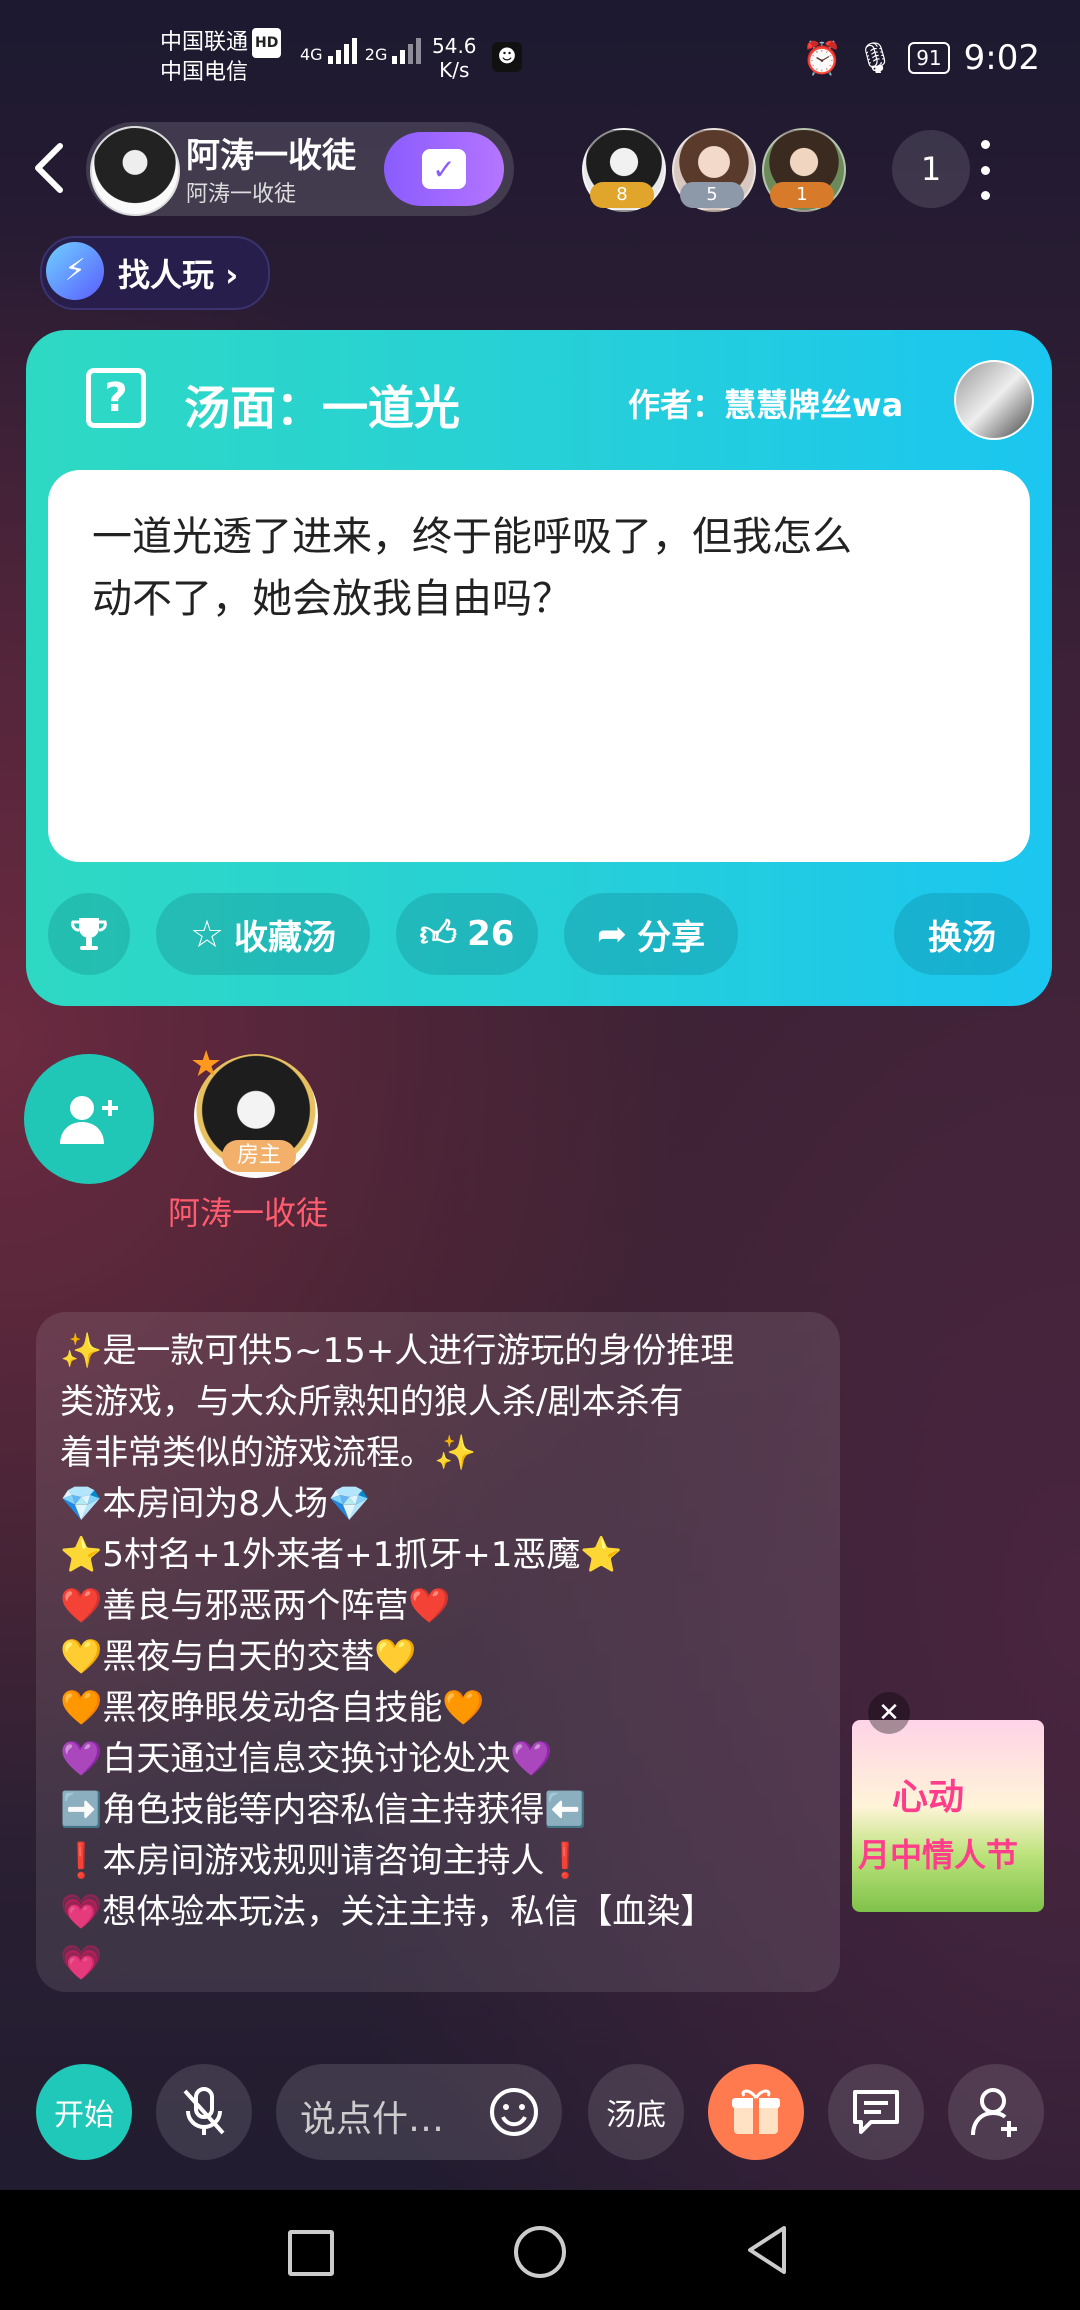 Image resolution: width=1080 pixels, height=2310 pixels. I want to click on viewer-badge-3: 1, so click(802, 195).